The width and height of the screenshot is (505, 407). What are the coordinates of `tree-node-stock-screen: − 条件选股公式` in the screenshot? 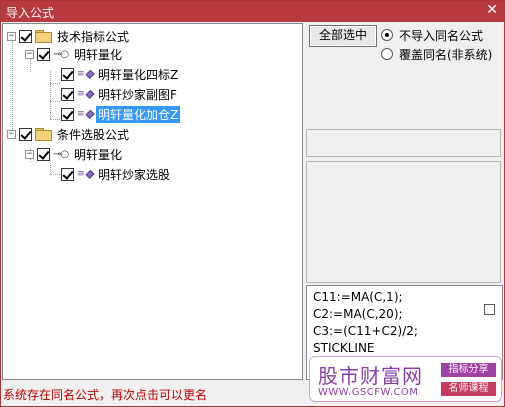 It's located at (69, 134).